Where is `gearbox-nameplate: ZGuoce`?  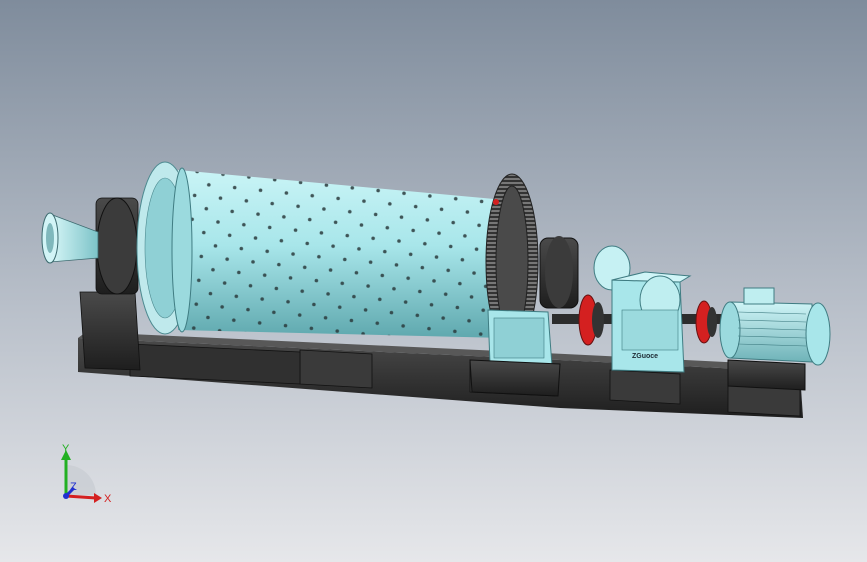 gearbox-nameplate: ZGuoce is located at coordinates (645, 356).